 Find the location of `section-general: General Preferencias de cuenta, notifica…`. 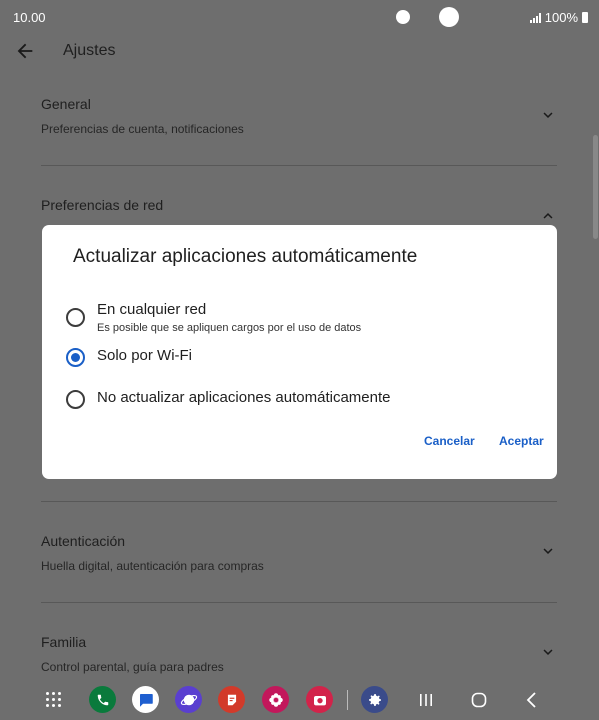

section-general: General Preferencias de cuenta, notifica… is located at coordinates (299, 116).